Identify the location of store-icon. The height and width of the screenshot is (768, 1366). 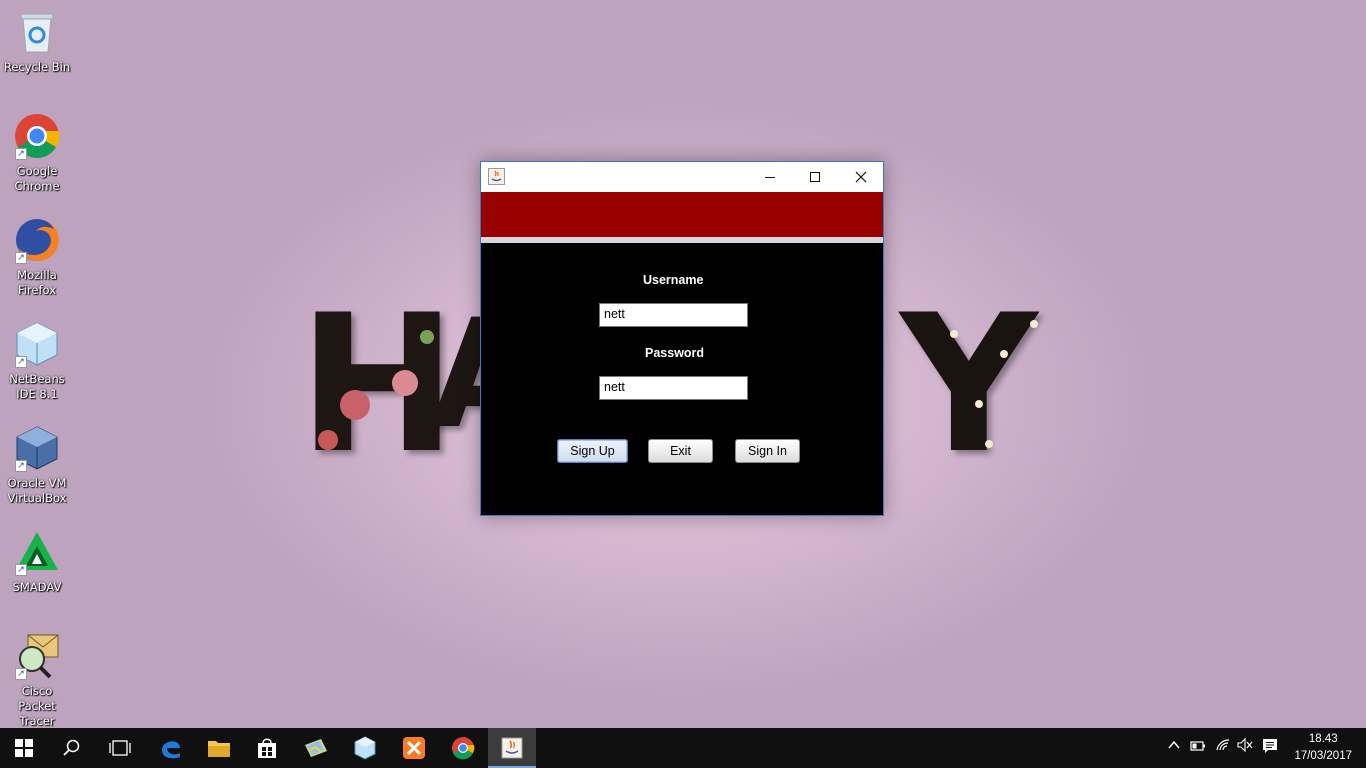
(267, 748).